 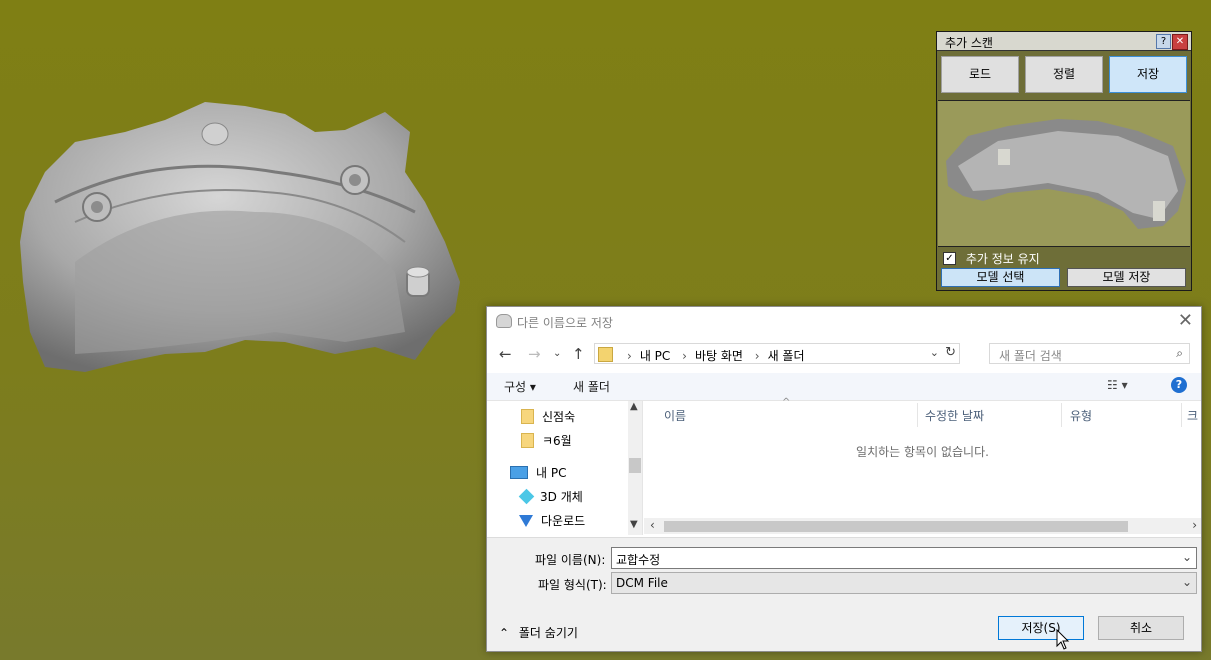 I want to click on tree-item-3d-objects: 3D 개체, so click(x=550, y=496).